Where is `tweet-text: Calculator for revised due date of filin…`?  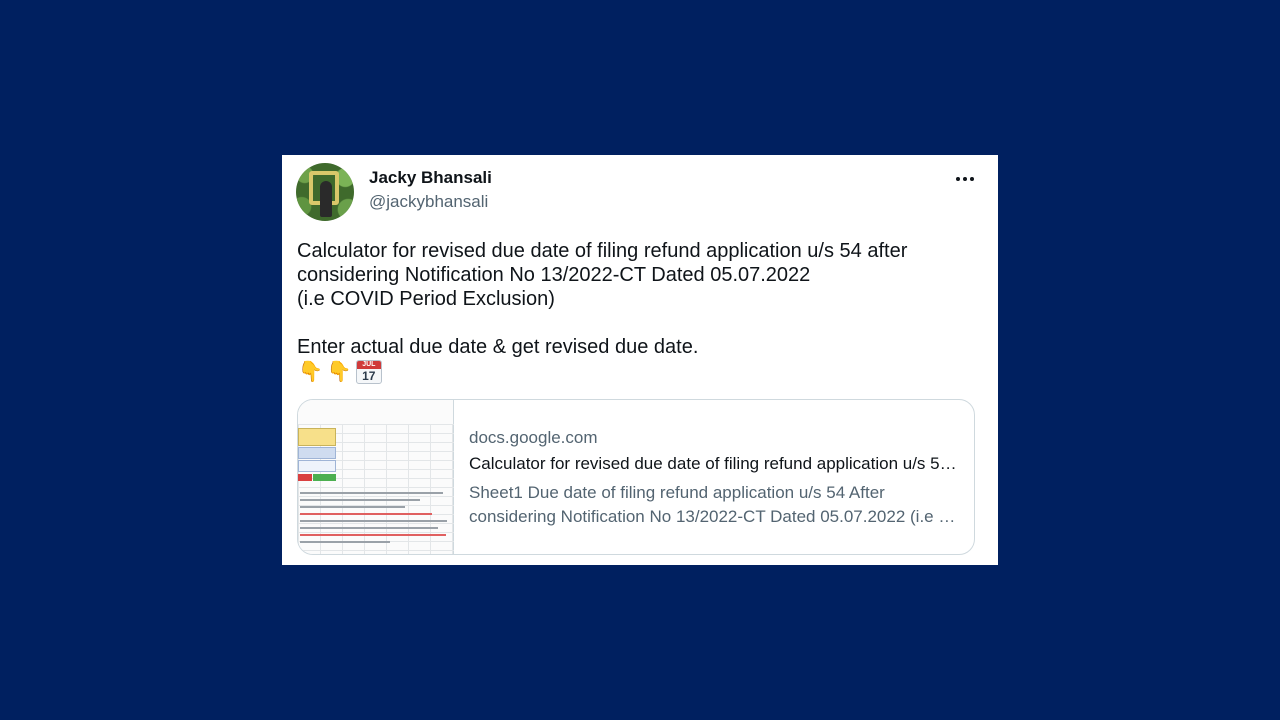
tweet-text: Calculator for revised due date of filin… is located at coordinates (642, 299).